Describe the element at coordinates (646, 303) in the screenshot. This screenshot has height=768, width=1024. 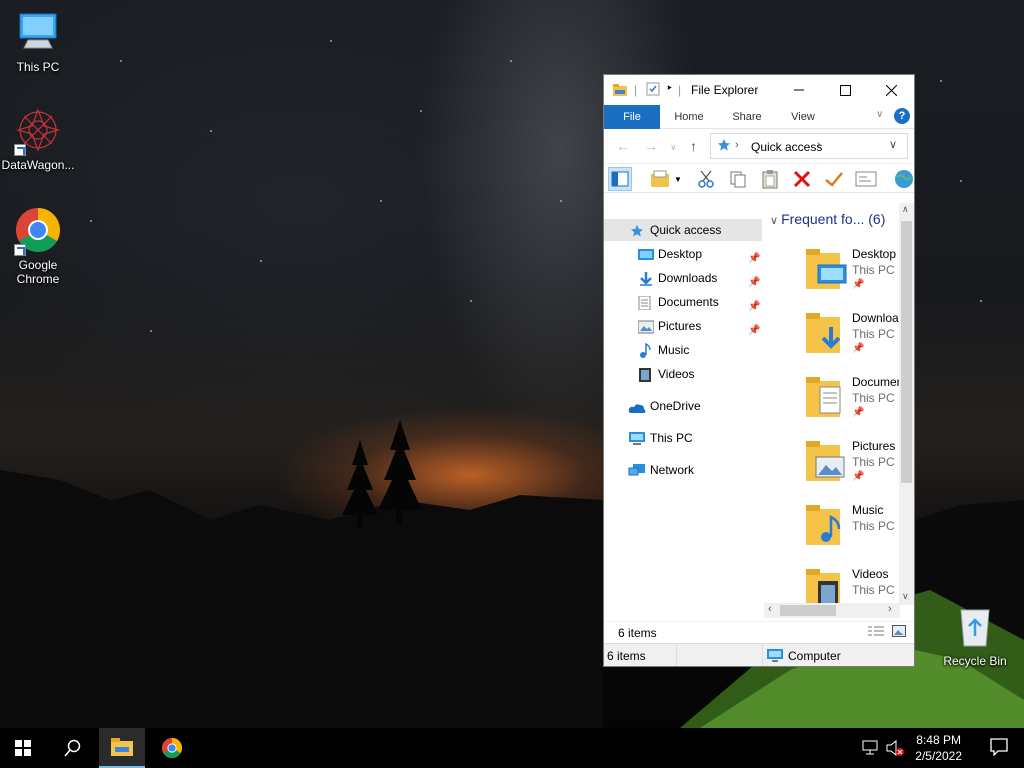
I see `documents-icon` at that location.